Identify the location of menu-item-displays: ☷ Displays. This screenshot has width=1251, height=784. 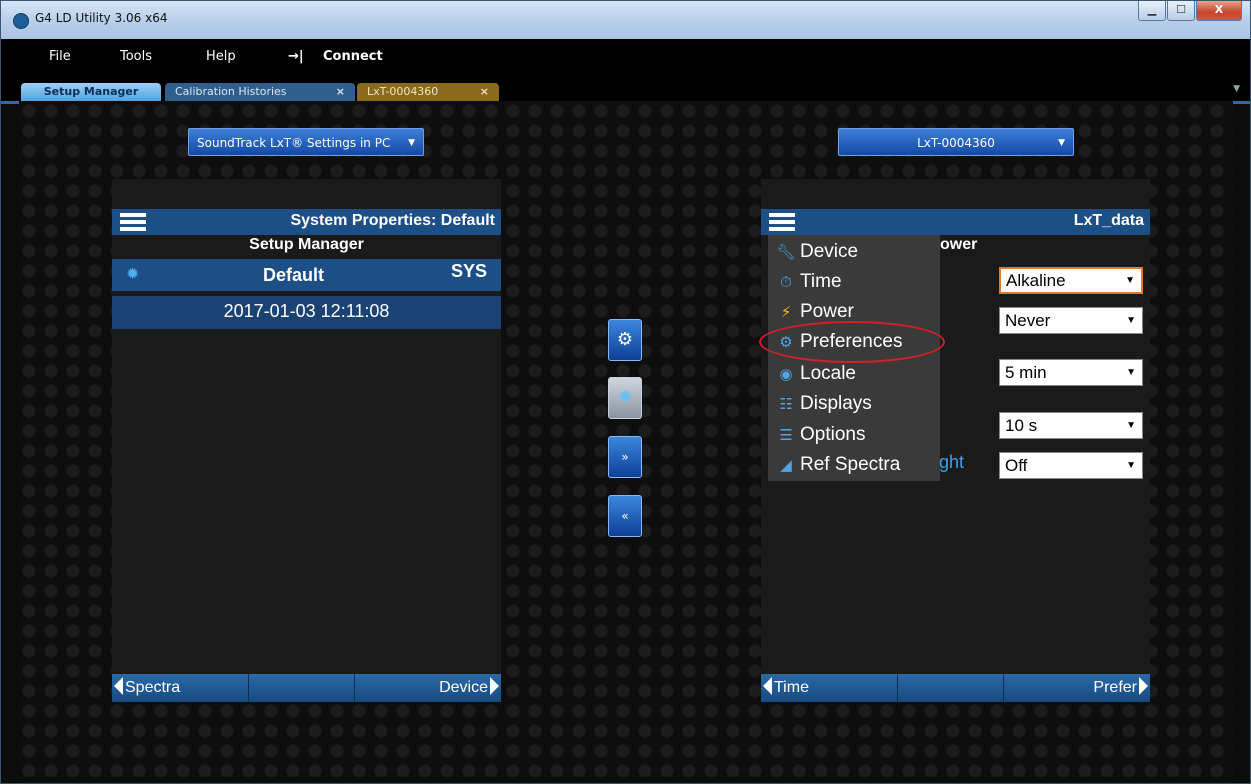
(824, 404).